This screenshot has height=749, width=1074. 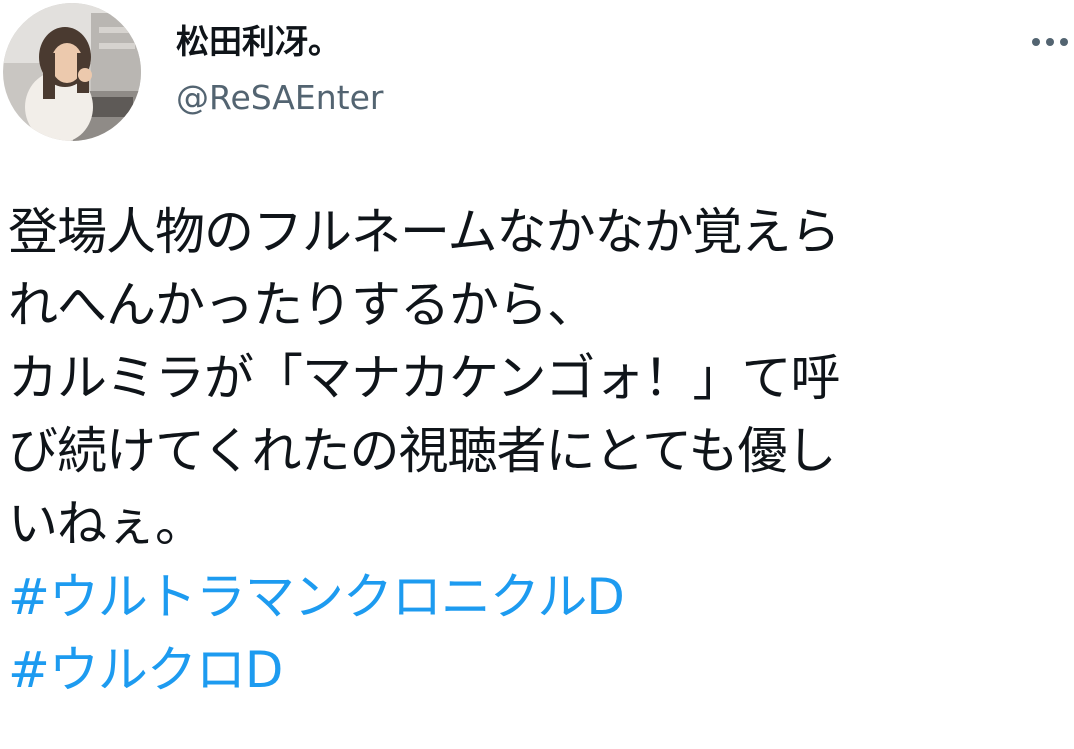 I want to click on tweet-text-line: カルミラが「マナカケンゴォ！」て呼, so click(x=424, y=378).